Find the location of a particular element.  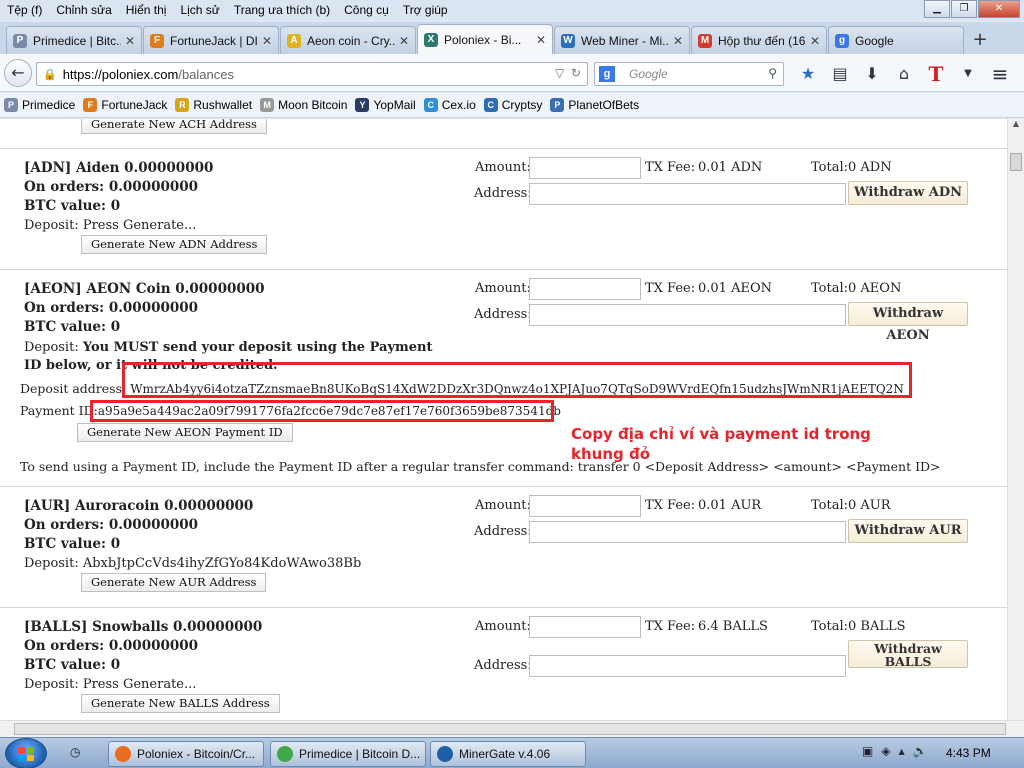

horizontal-scrollbar is located at coordinates (512, 728).